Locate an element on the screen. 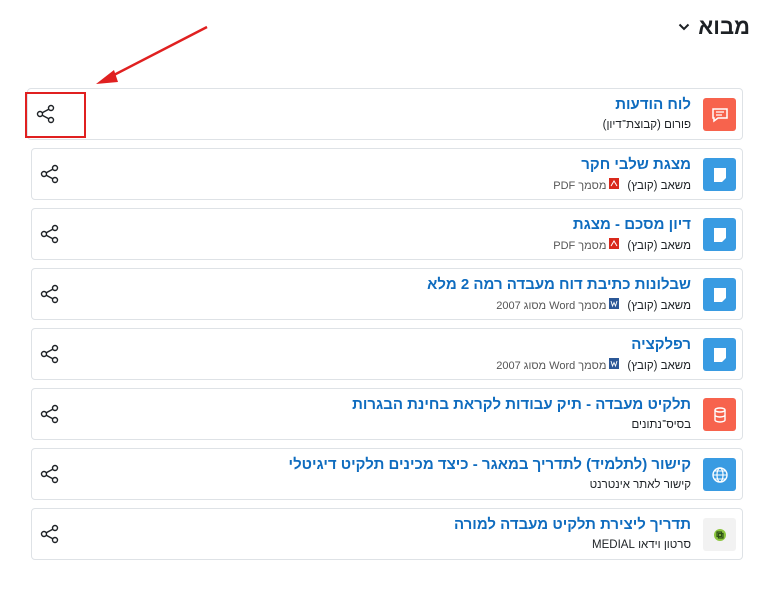  annotation-arrow-icon is located at coordinates (152, 54).